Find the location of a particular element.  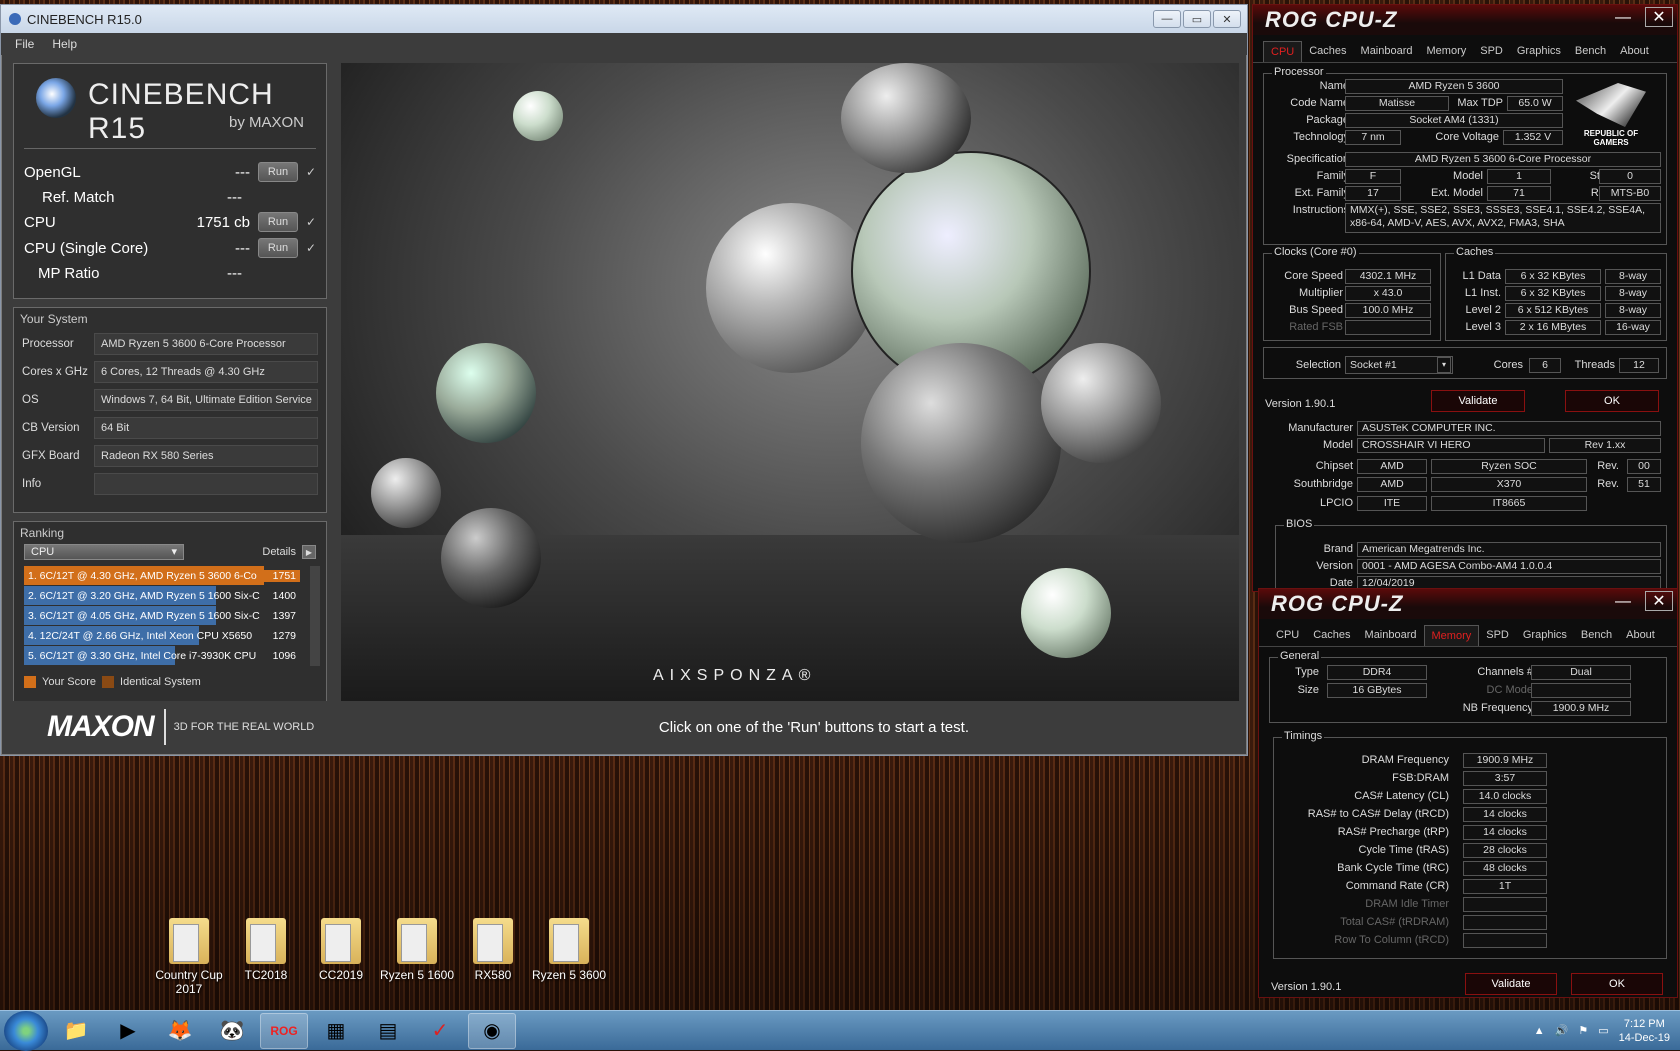

system-tray: ▲ 🔊 ⚑ ▭ 7:12 PM 14-Dec-19 is located at coordinates (1607, 1031).